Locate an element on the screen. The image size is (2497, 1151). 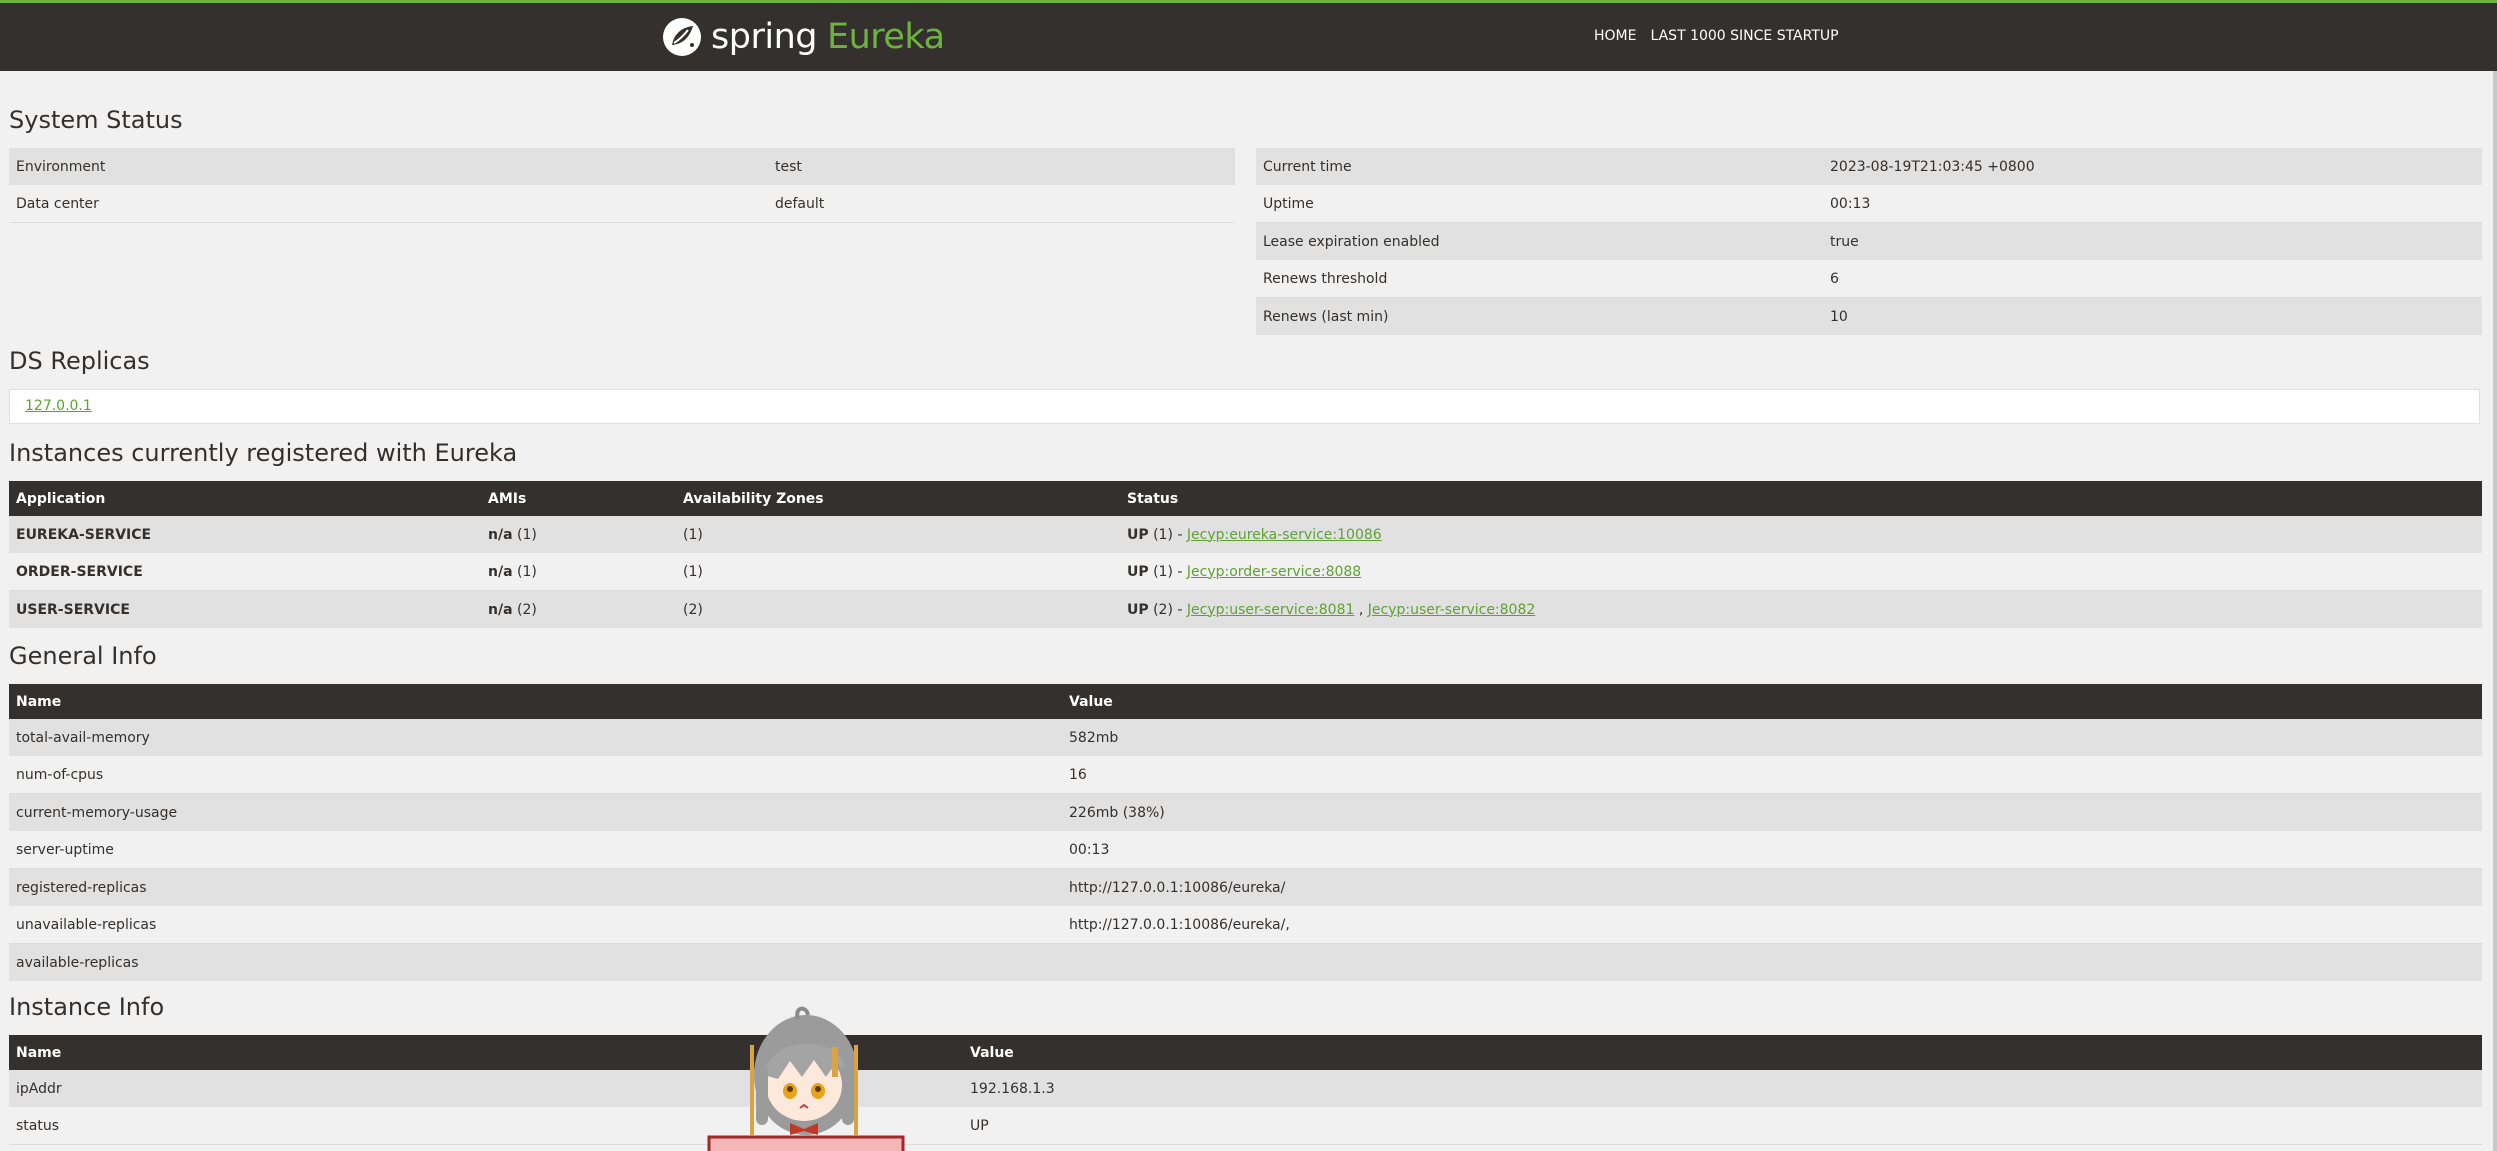
table-row: num-of-cpus 16 is located at coordinates (1245, 775).